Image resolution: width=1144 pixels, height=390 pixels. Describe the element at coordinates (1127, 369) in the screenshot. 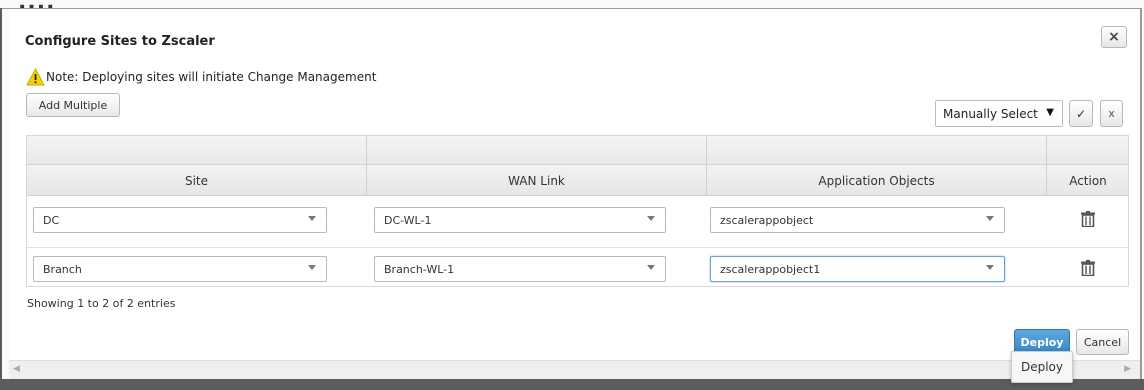

I see `scroll-right-icon: ▶` at that location.